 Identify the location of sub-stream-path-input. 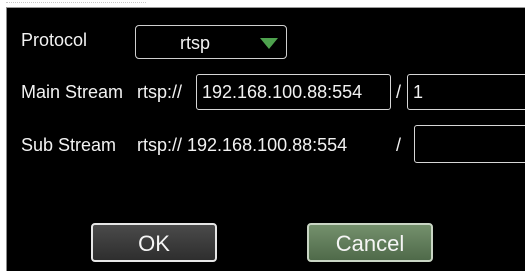
(469, 144).